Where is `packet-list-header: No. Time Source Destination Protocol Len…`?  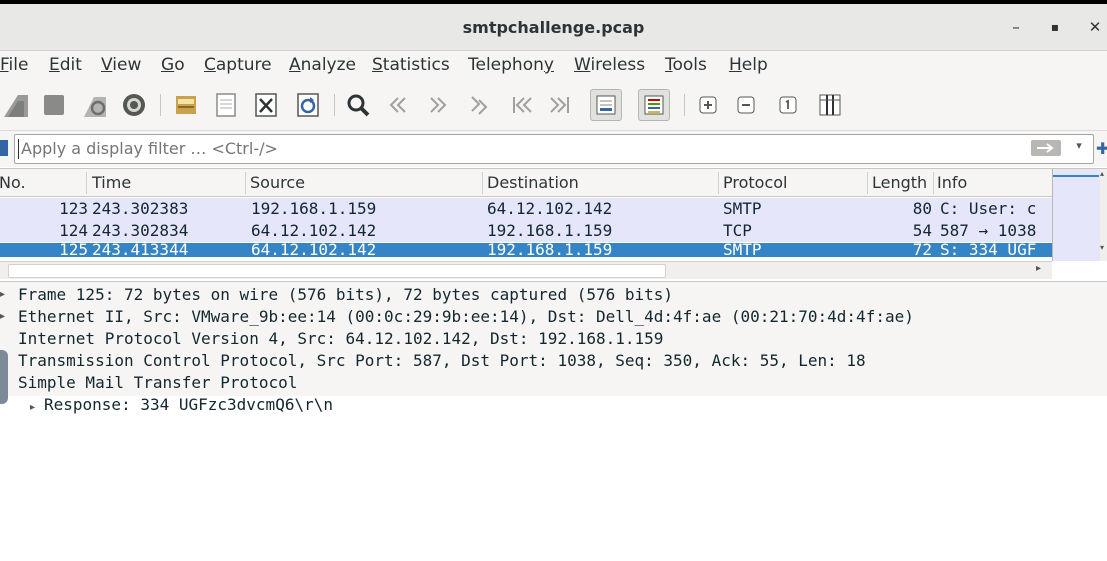
packet-list-header: No. Time Source Destination Protocol Len… is located at coordinates (526, 183).